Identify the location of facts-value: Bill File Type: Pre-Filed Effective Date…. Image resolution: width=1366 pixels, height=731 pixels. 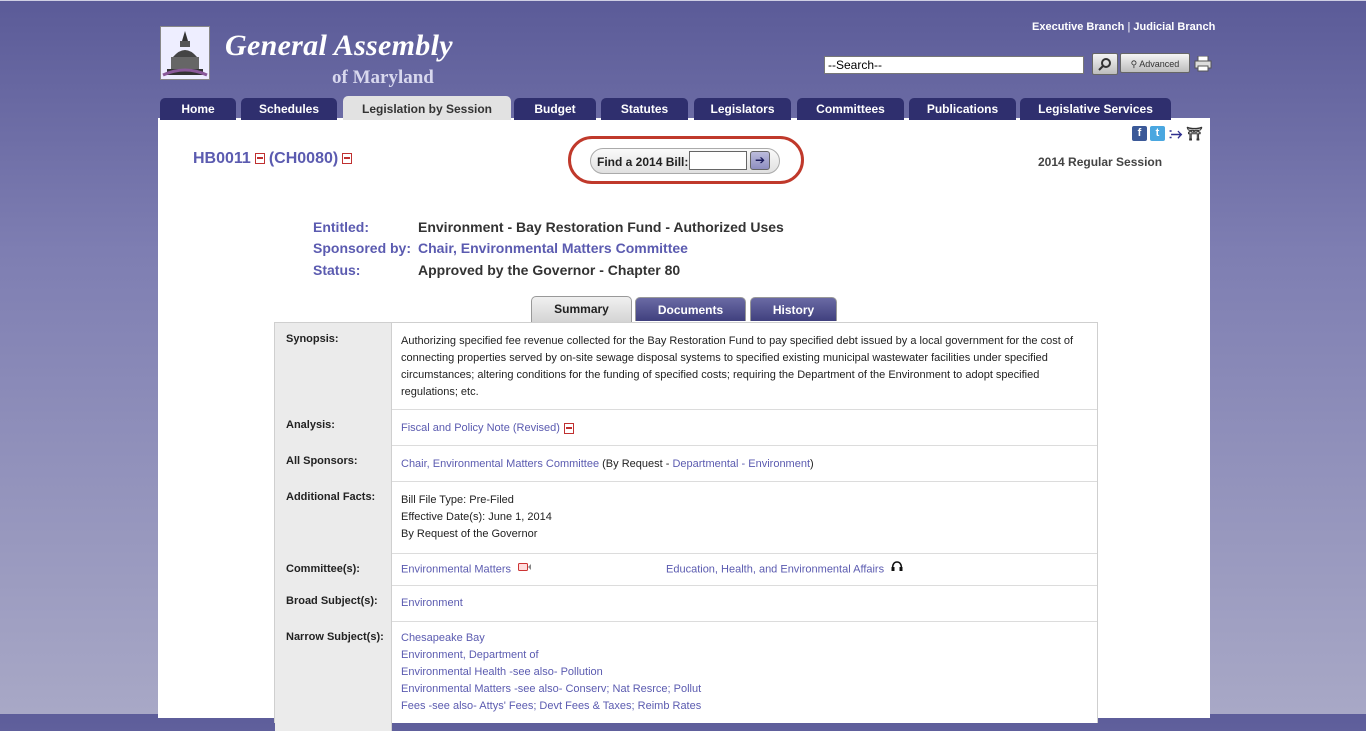
(739, 512).